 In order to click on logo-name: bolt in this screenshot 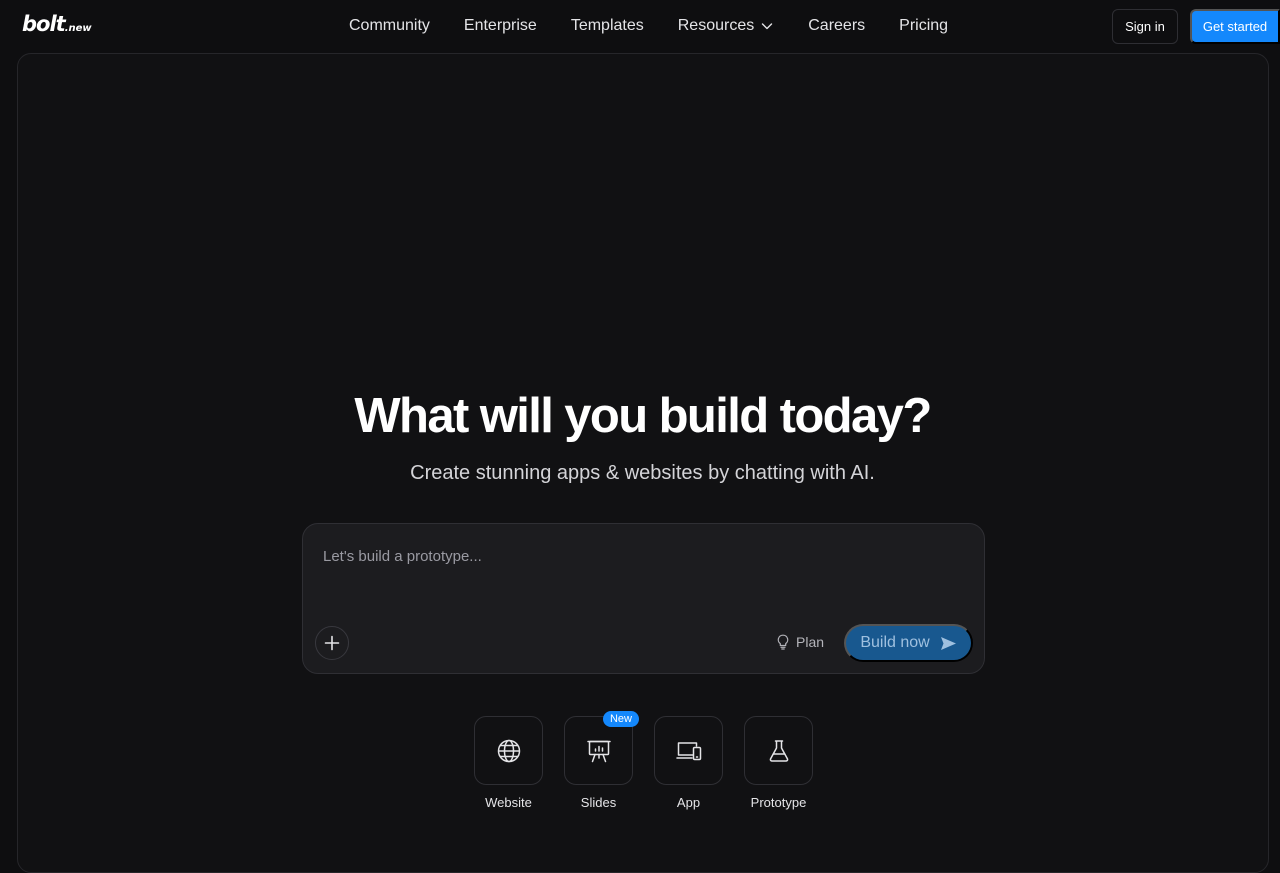, I will do `click(44, 24)`.